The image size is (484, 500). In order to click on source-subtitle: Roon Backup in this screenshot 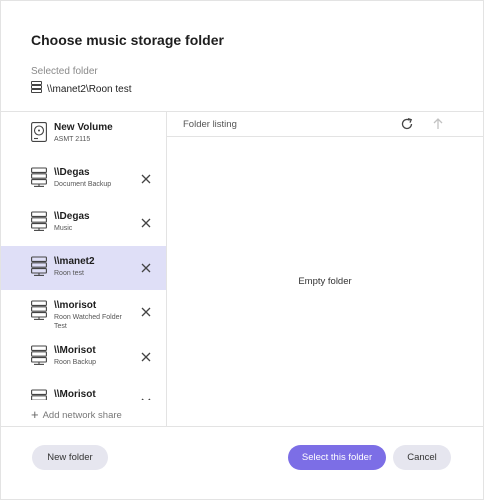, I will do `click(75, 362)`.